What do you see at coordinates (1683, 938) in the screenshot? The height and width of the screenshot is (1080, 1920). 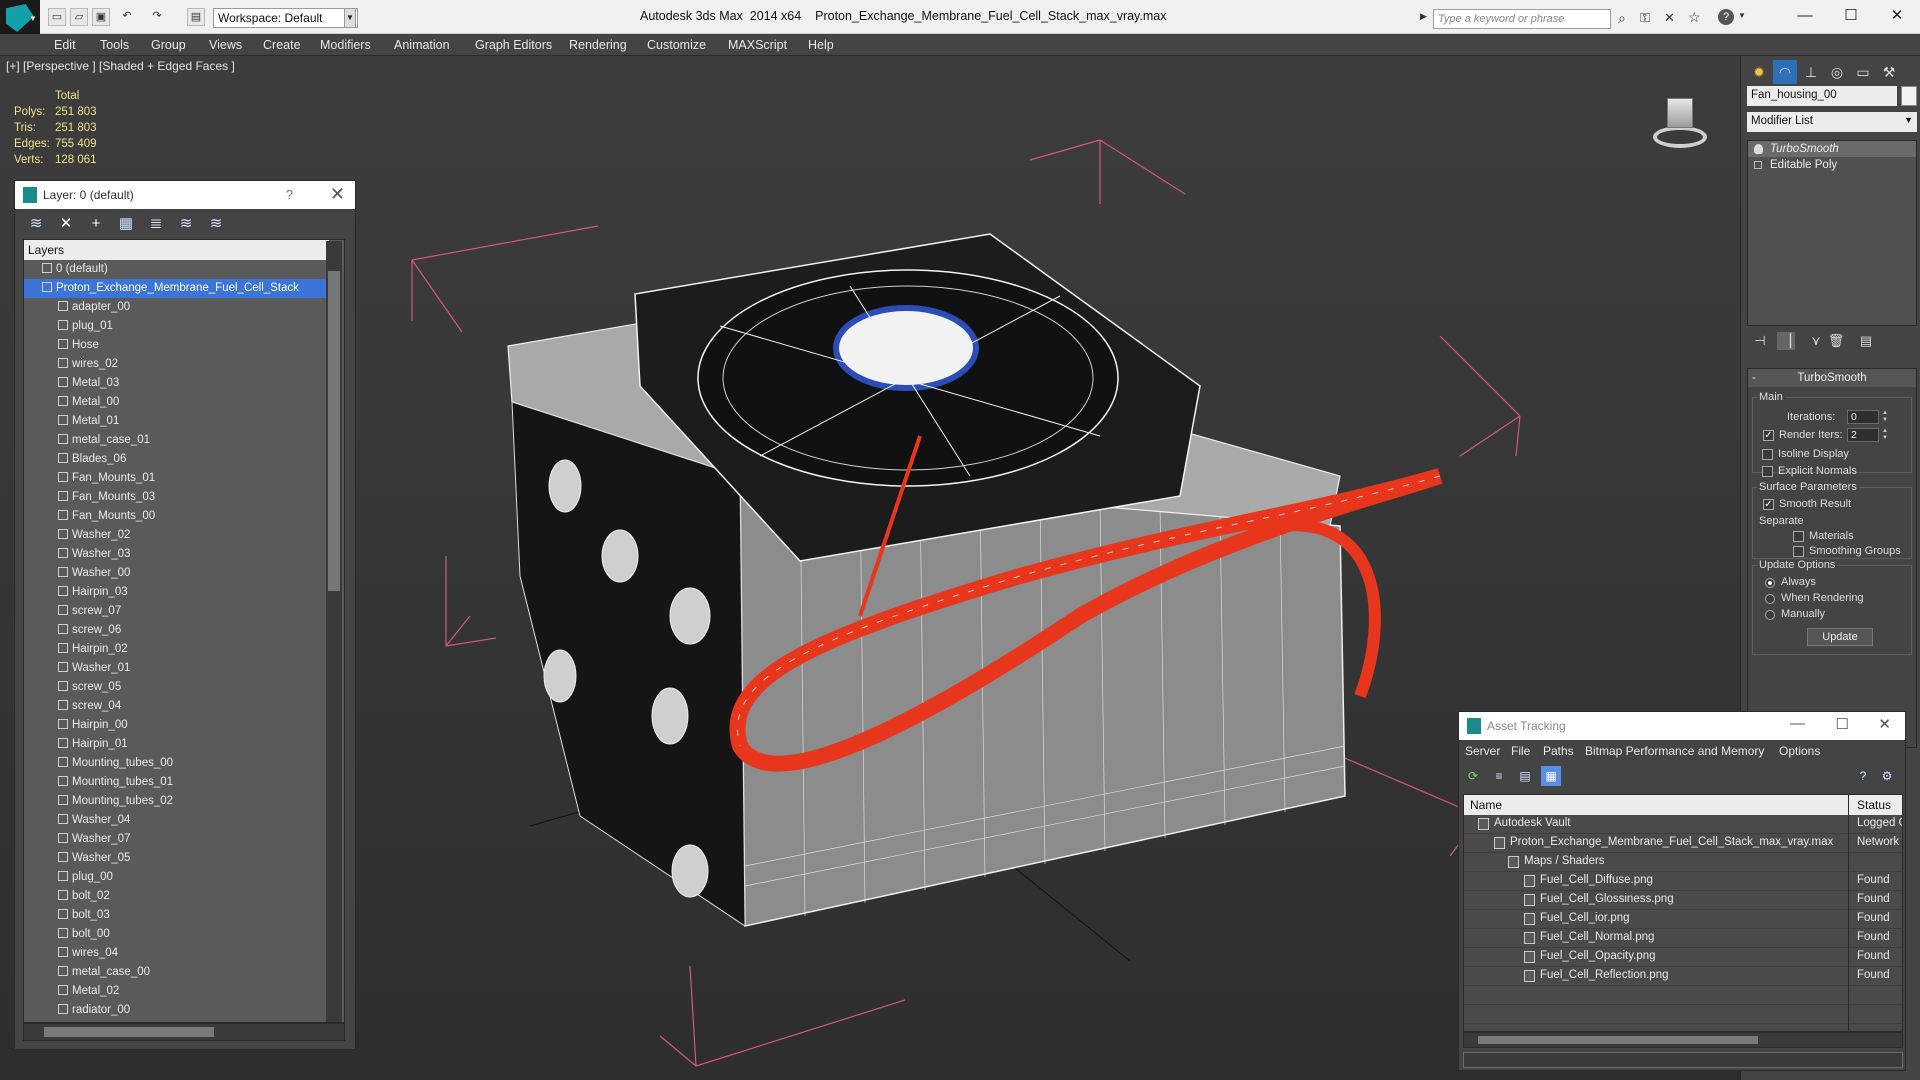 I see `asset-row: Fuel_Cell_Normal.png Found` at bounding box center [1683, 938].